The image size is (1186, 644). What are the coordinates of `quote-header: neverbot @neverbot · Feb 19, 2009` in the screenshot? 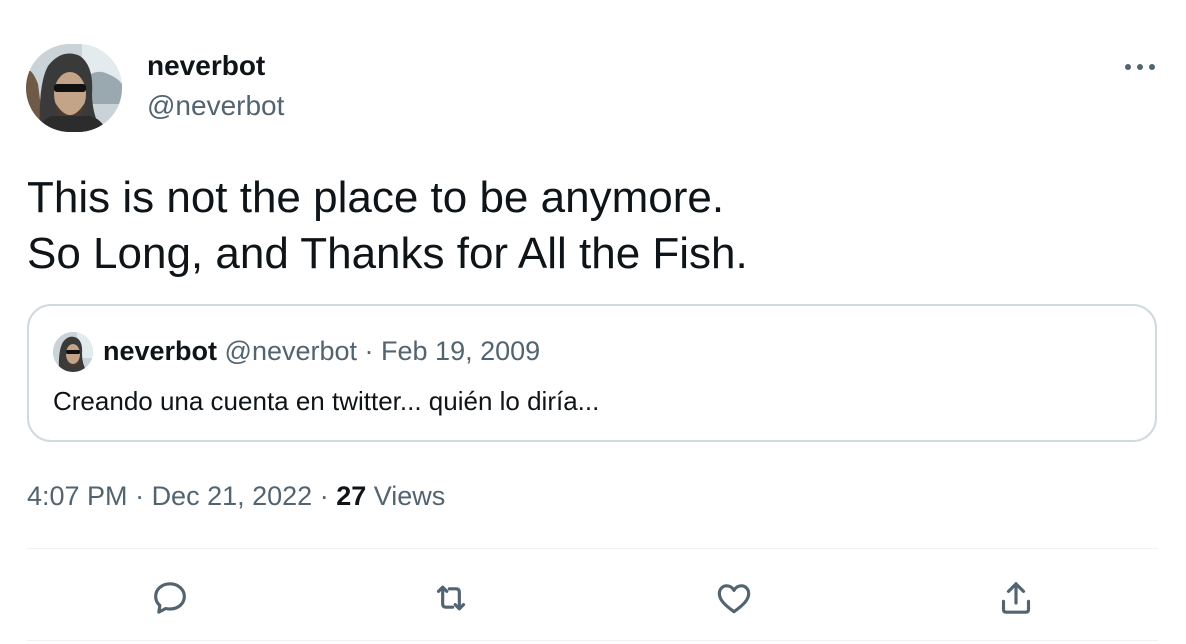 It's located at (321, 351).